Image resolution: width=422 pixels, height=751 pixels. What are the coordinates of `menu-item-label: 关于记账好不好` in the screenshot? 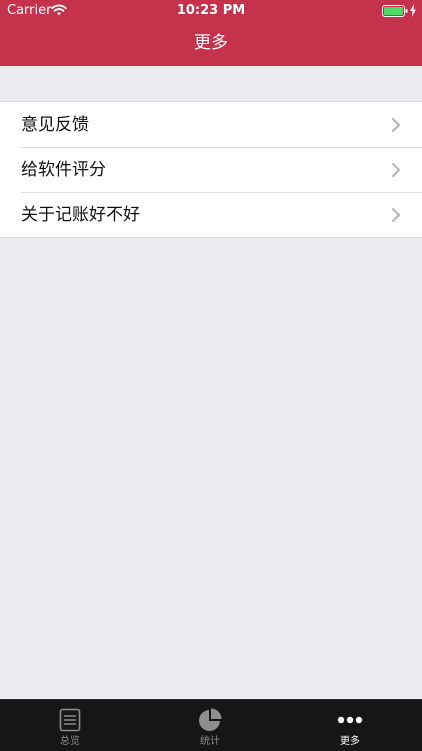 It's located at (80, 215).